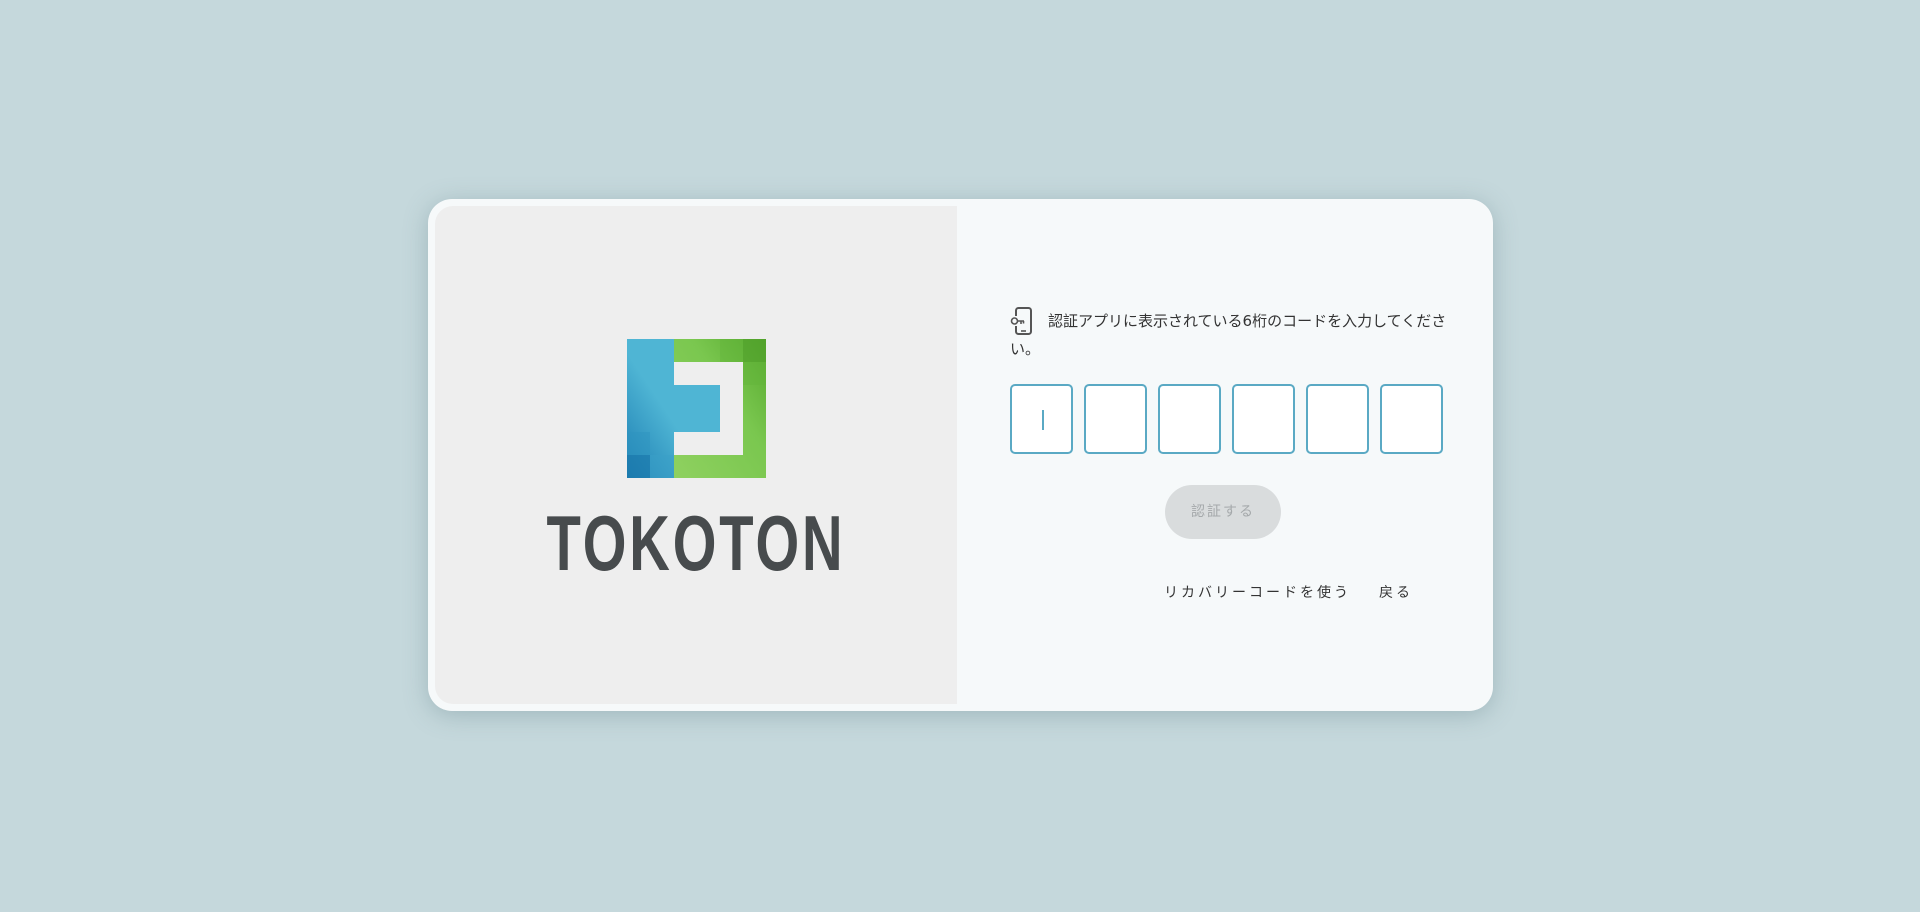 The image size is (1920, 912). I want to click on verify-button: 認証する, so click(1223, 512).